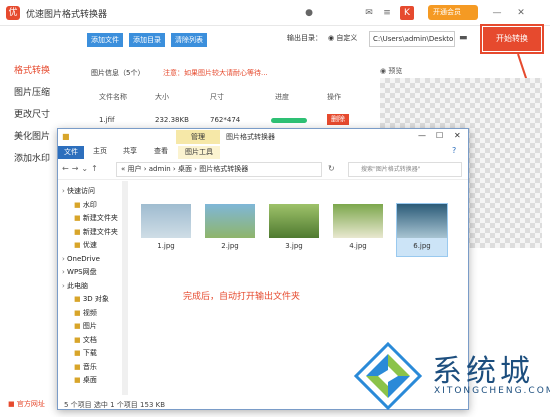 The height and width of the screenshot is (417, 550). I want to click on nav-item: › 此电脑, so click(75, 286).